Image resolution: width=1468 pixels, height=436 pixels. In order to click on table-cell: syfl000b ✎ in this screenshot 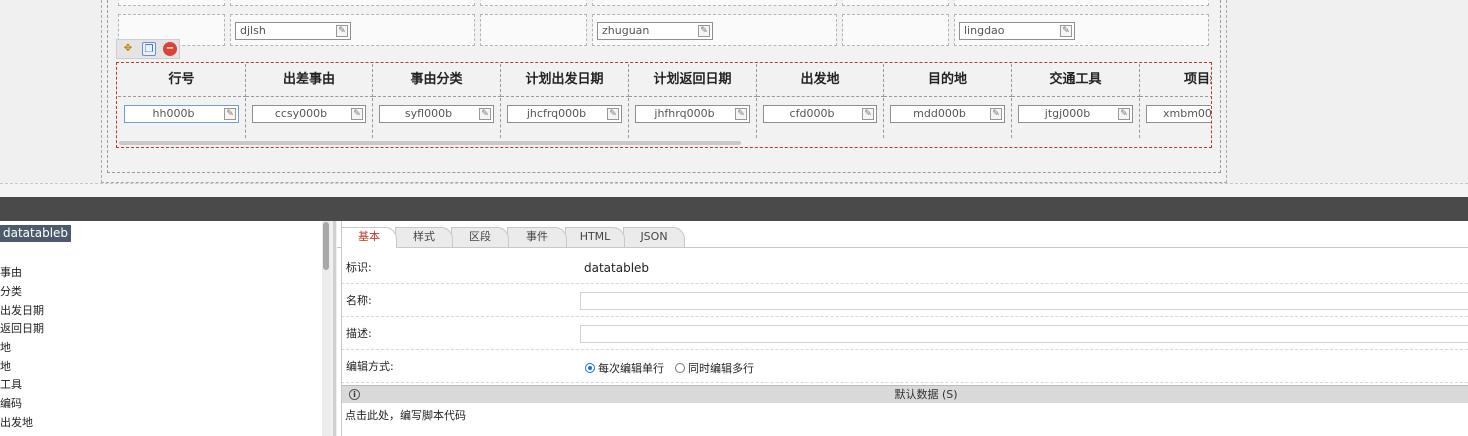, I will do `click(437, 118)`.